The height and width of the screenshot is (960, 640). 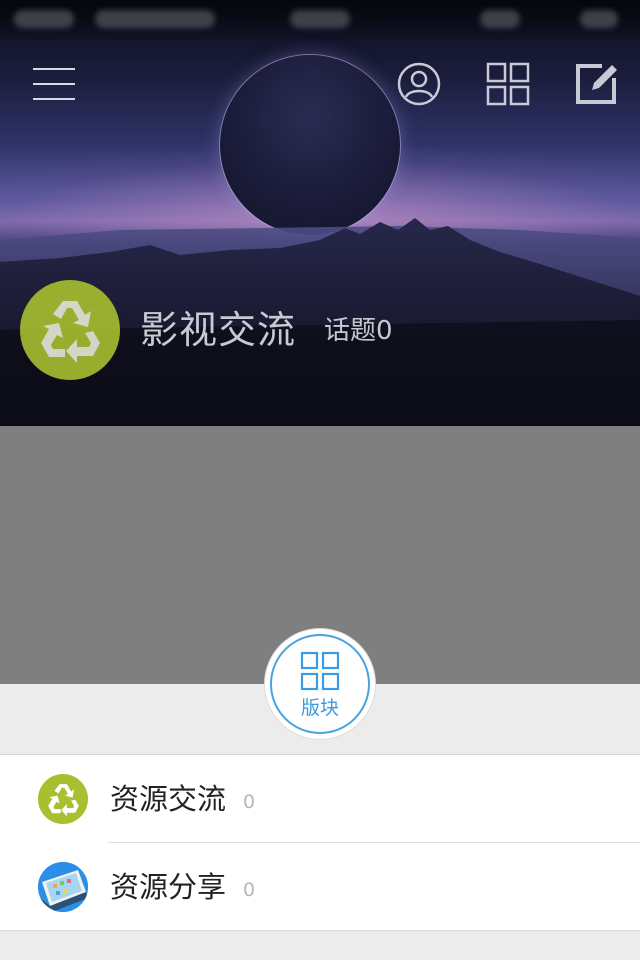 What do you see at coordinates (218, 330) in the screenshot?
I see `forum-title: 影视交流` at bounding box center [218, 330].